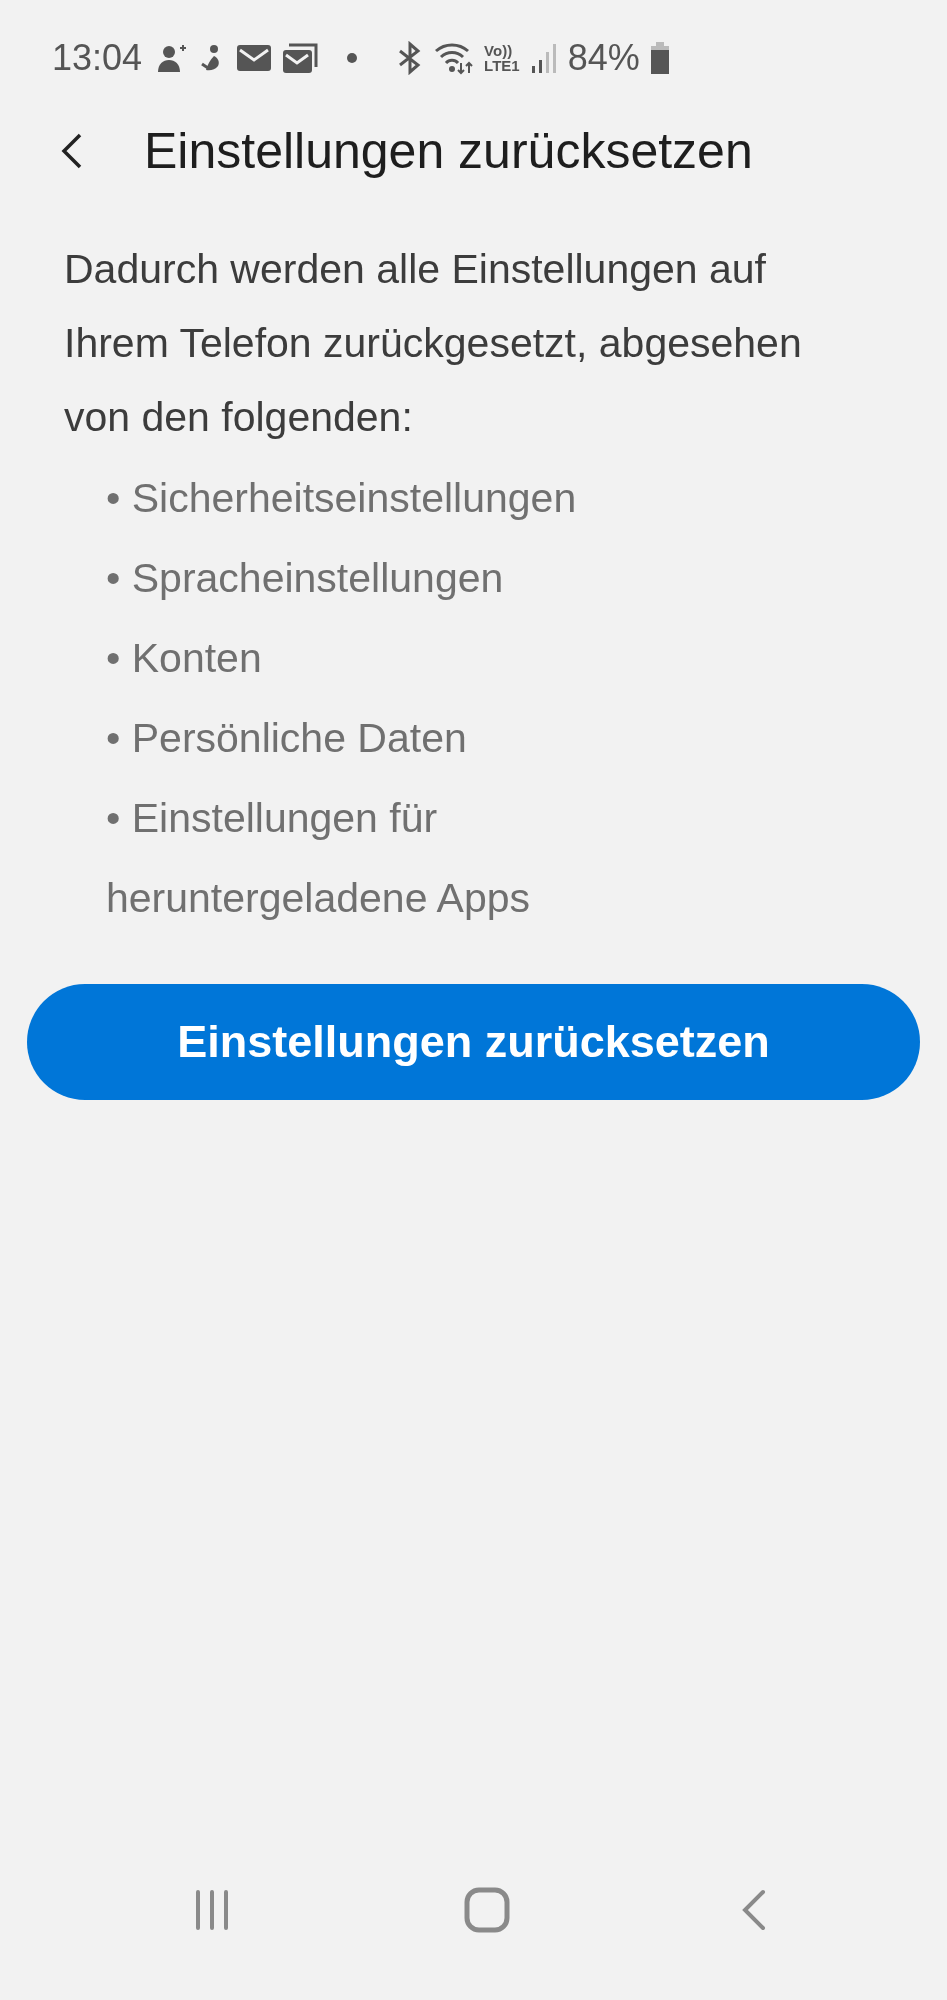 This screenshot has width=947, height=2000. I want to click on exception-item: • Persönliche Daten, so click(287, 738).